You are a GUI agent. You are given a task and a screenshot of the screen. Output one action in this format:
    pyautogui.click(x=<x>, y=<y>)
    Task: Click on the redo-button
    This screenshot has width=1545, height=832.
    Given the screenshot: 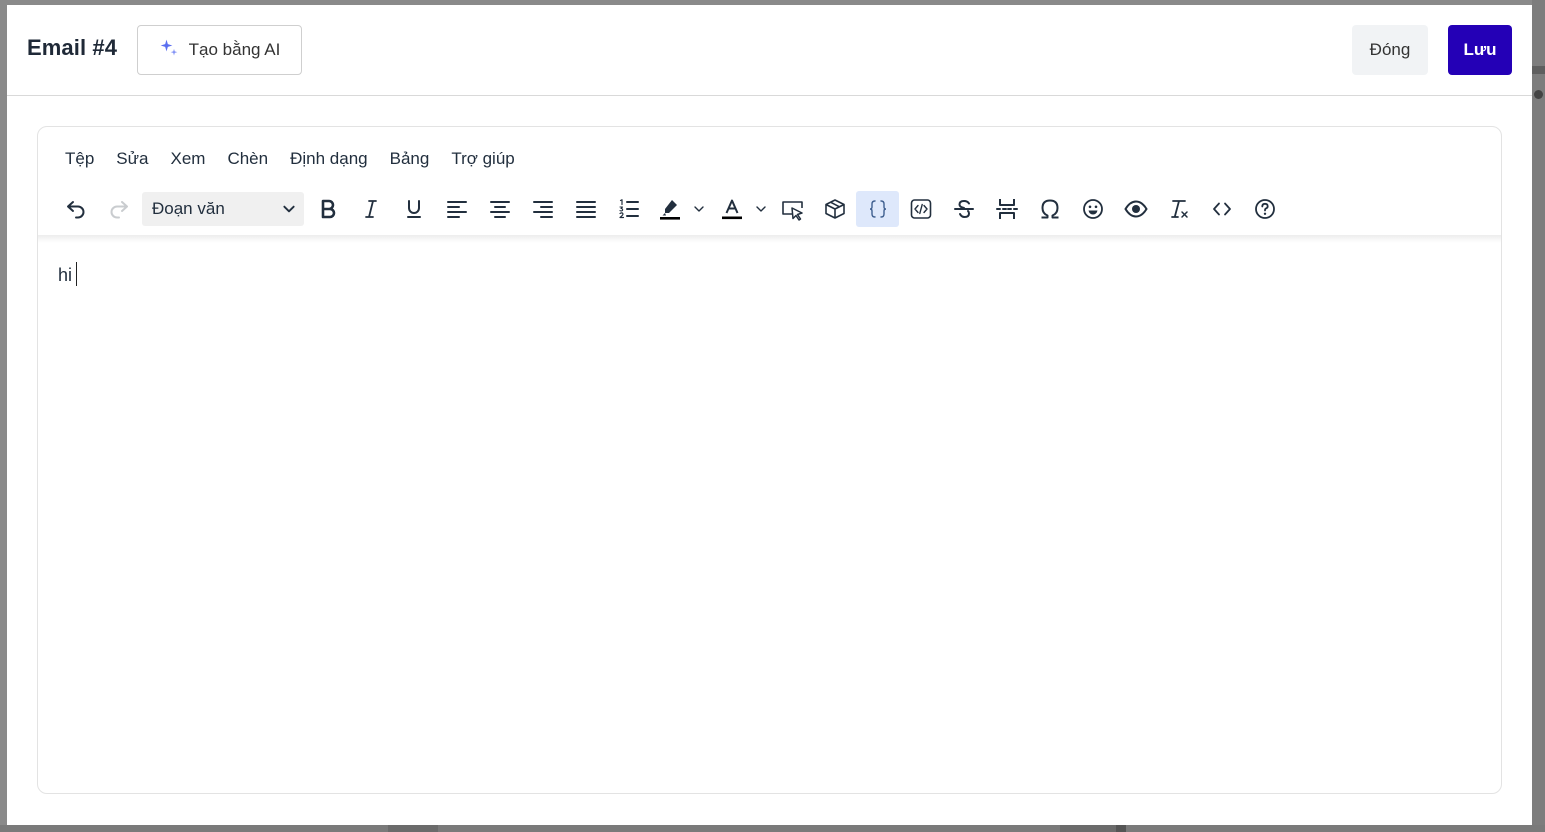 What is the action you would take?
    pyautogui.click(x=118, y=209)
    